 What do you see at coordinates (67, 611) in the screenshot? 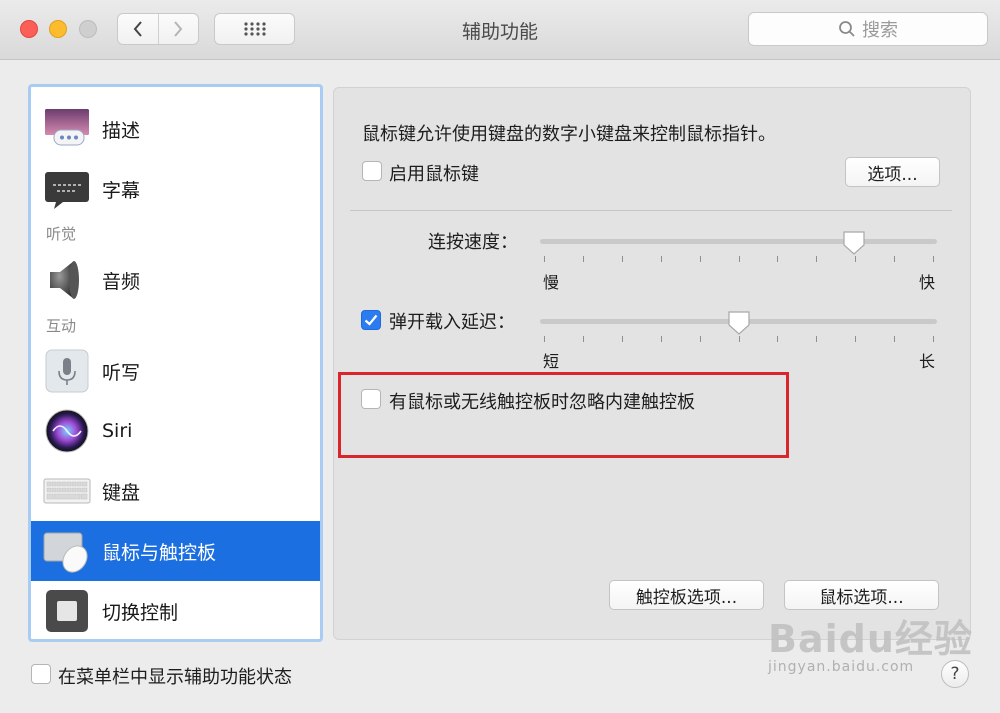
I see `switch-control-icon` at bounding box center [67, 611].